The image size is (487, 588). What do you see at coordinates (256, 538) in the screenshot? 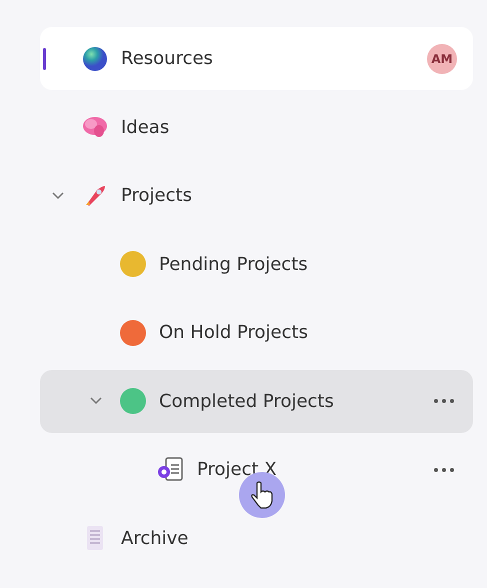
I see `sidebar-item: Archive` at bounding box center [256, 538].